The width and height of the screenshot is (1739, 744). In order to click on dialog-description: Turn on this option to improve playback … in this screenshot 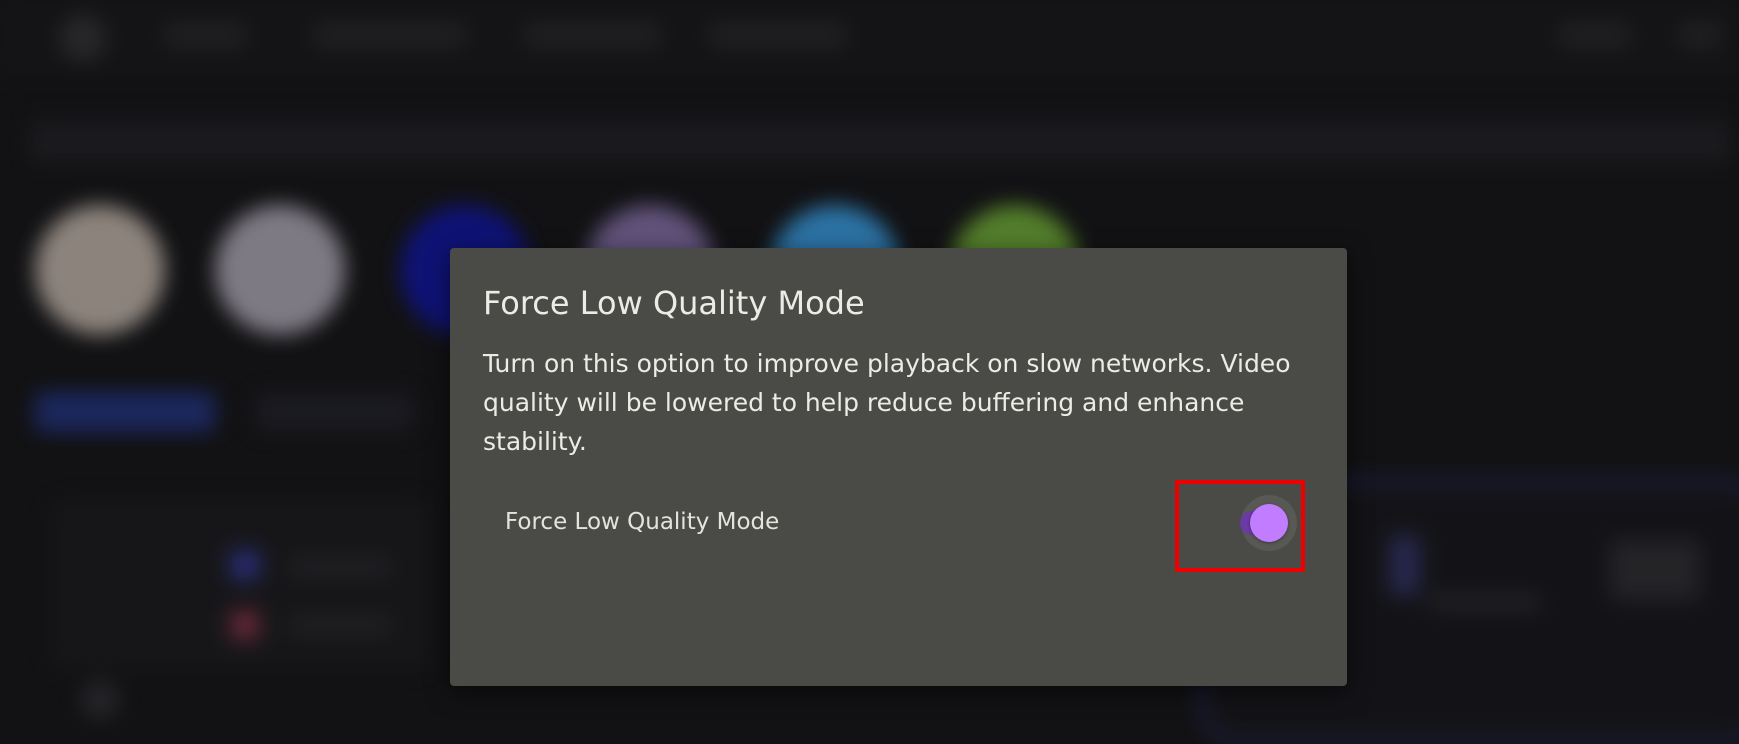, I will do `click(887, 402)`.